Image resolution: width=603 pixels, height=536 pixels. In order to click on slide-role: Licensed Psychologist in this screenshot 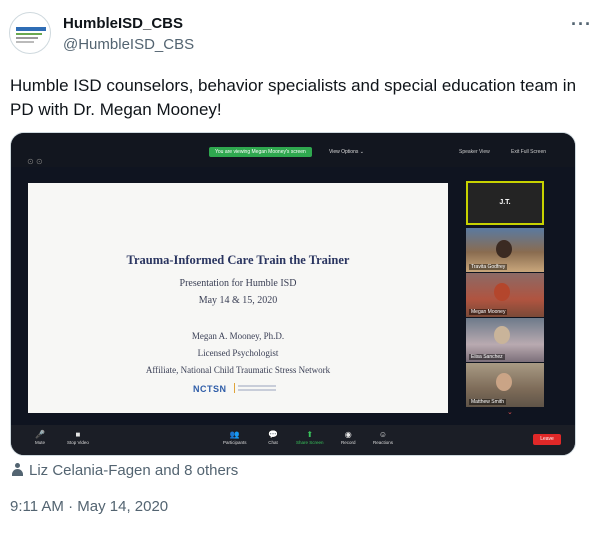, I will do `click(238, 353)`.